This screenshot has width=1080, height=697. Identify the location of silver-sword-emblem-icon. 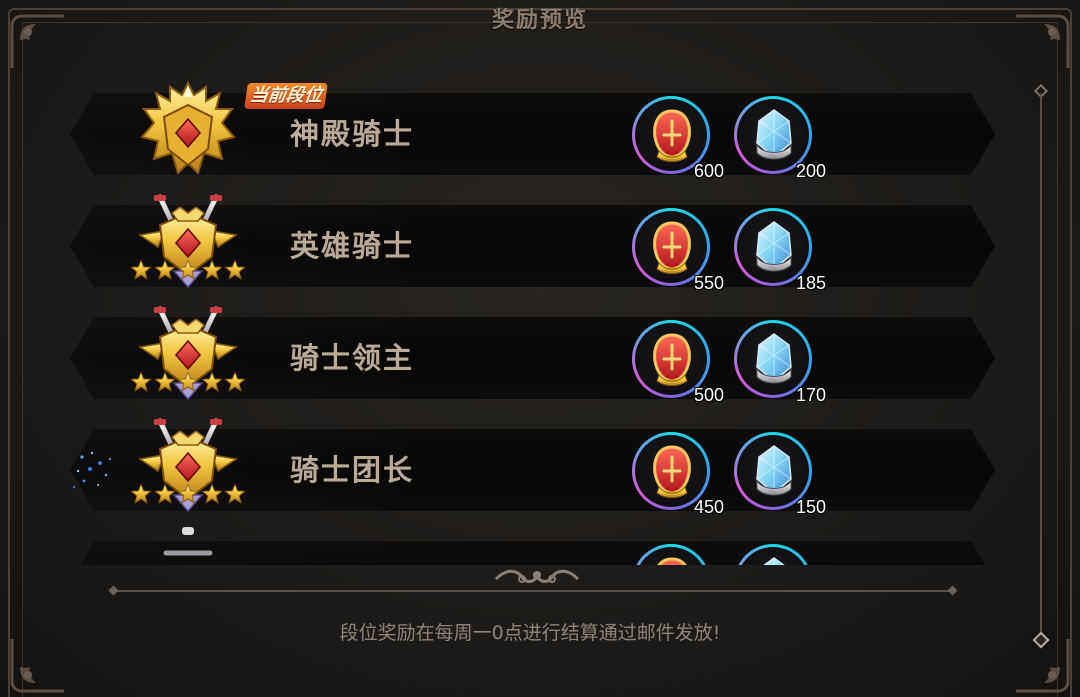
(188, 546).